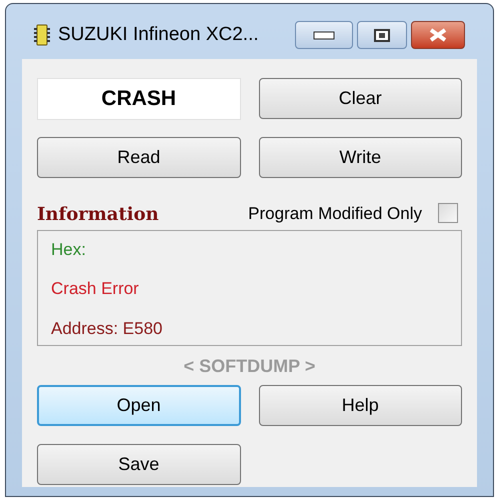  Describe the element at coordinates (360, 405) in the screenshot. I see `action-button: Help` at that location.